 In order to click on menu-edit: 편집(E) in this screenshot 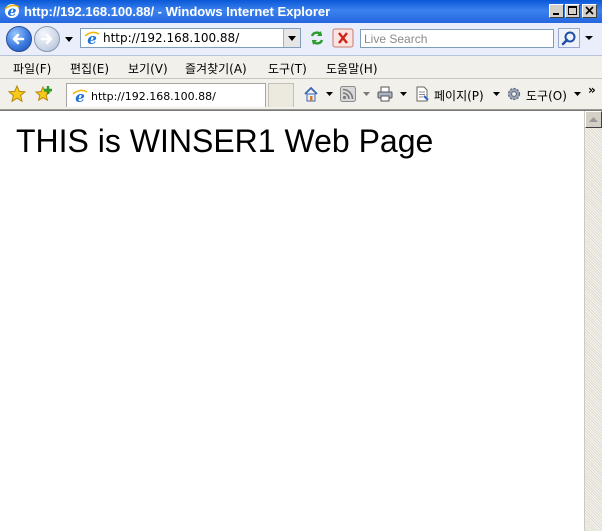, I will do `click(89, 68)`.